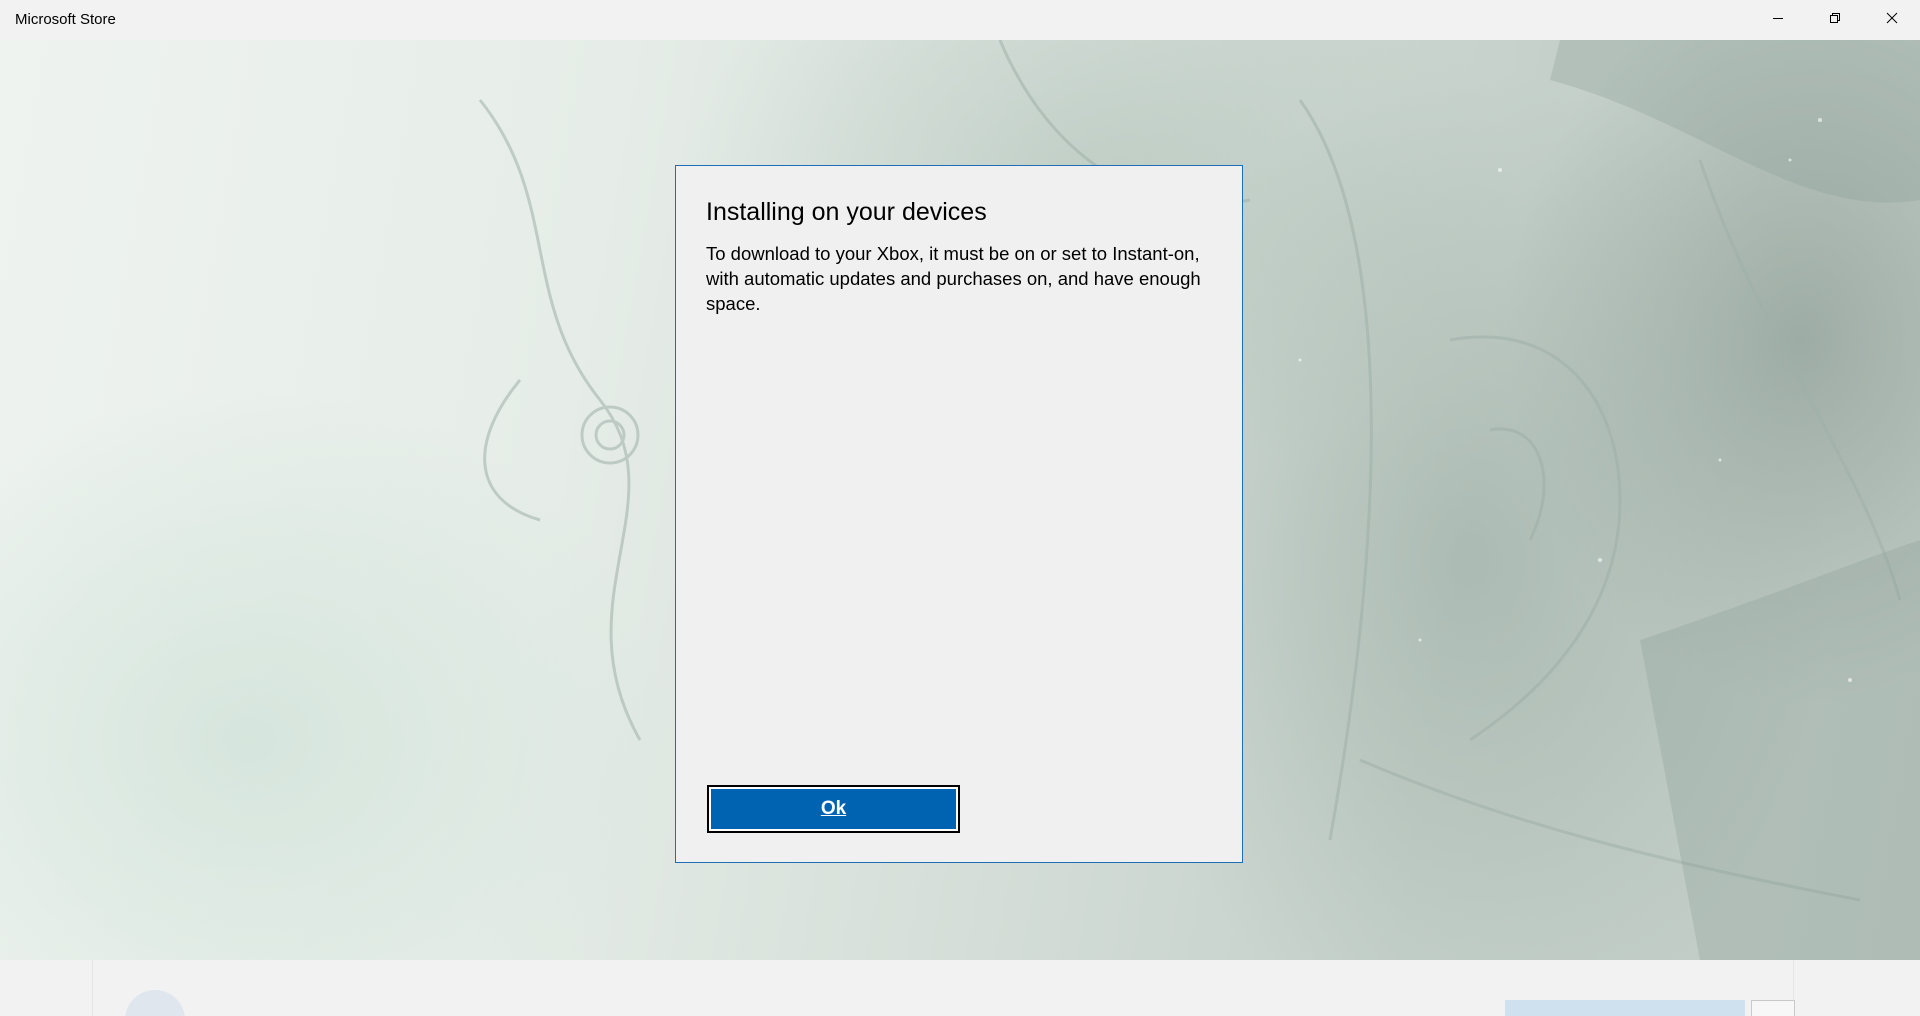 This screenshot has width=1920, height=1016. I want to click on close-icon, so click(1892, 20).